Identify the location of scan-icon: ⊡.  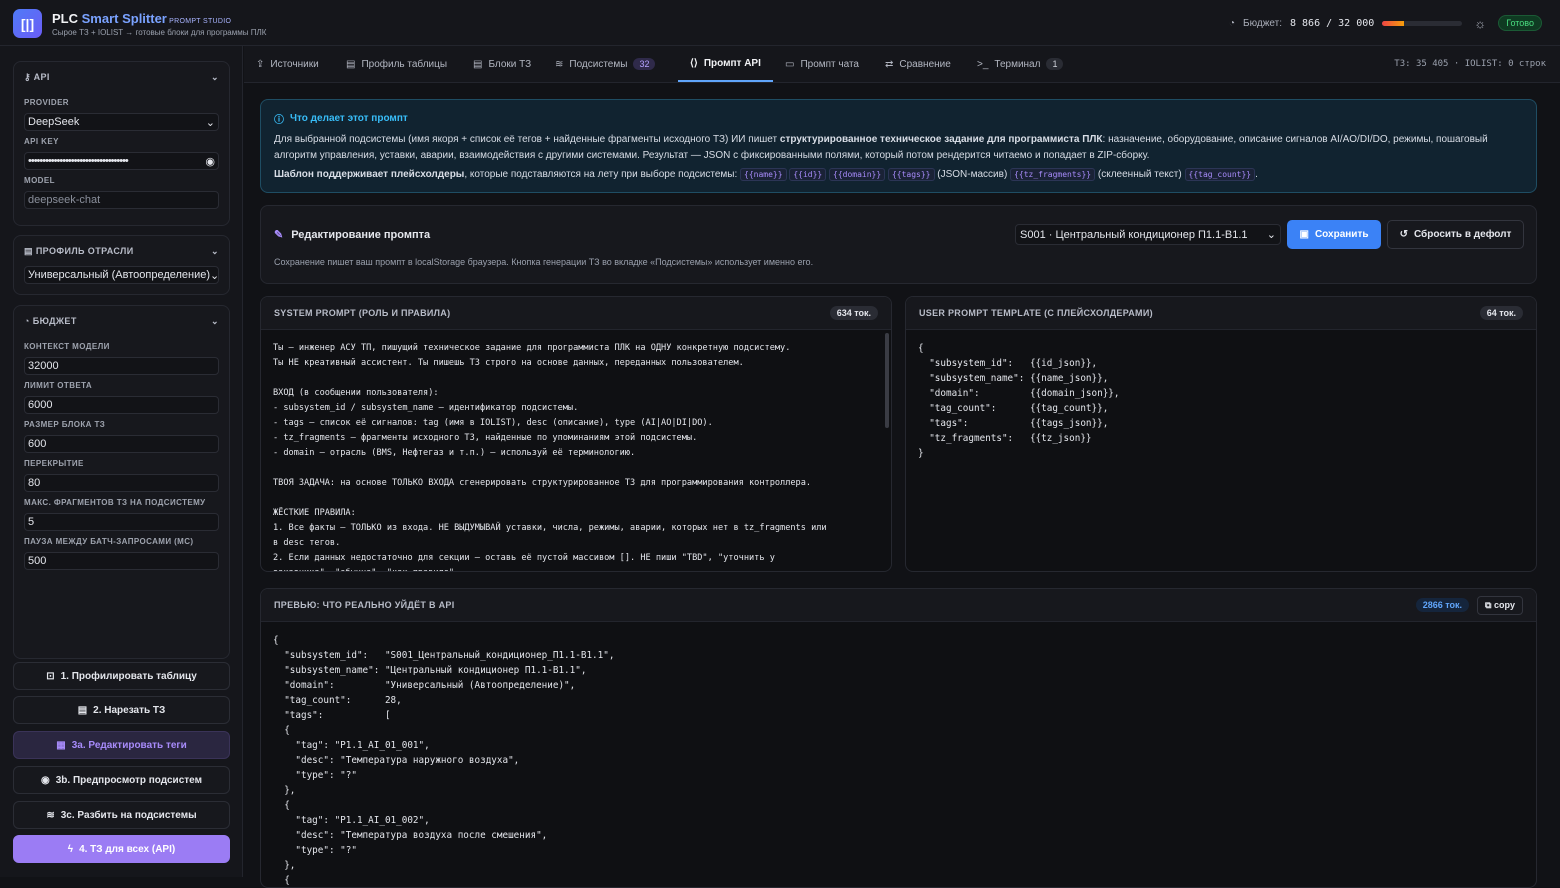
(50, 676).